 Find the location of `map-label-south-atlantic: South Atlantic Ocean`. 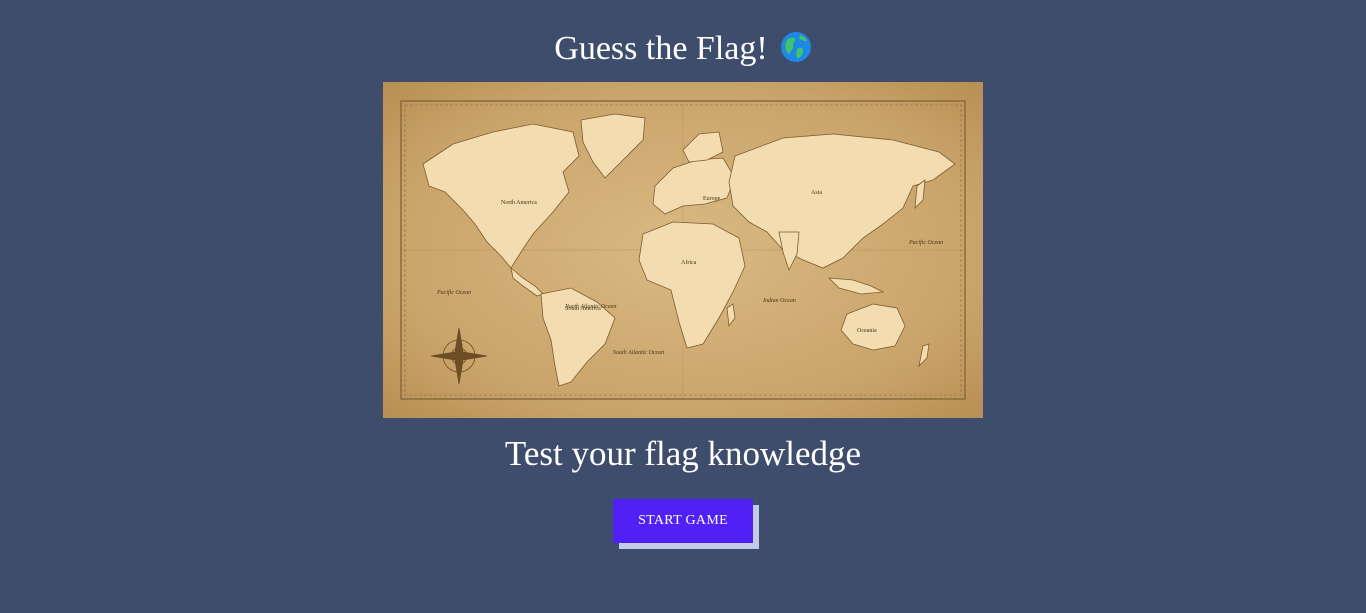

map-label-south-atlantic: South Atlantic Ocean is located at coordinates (638, 353).